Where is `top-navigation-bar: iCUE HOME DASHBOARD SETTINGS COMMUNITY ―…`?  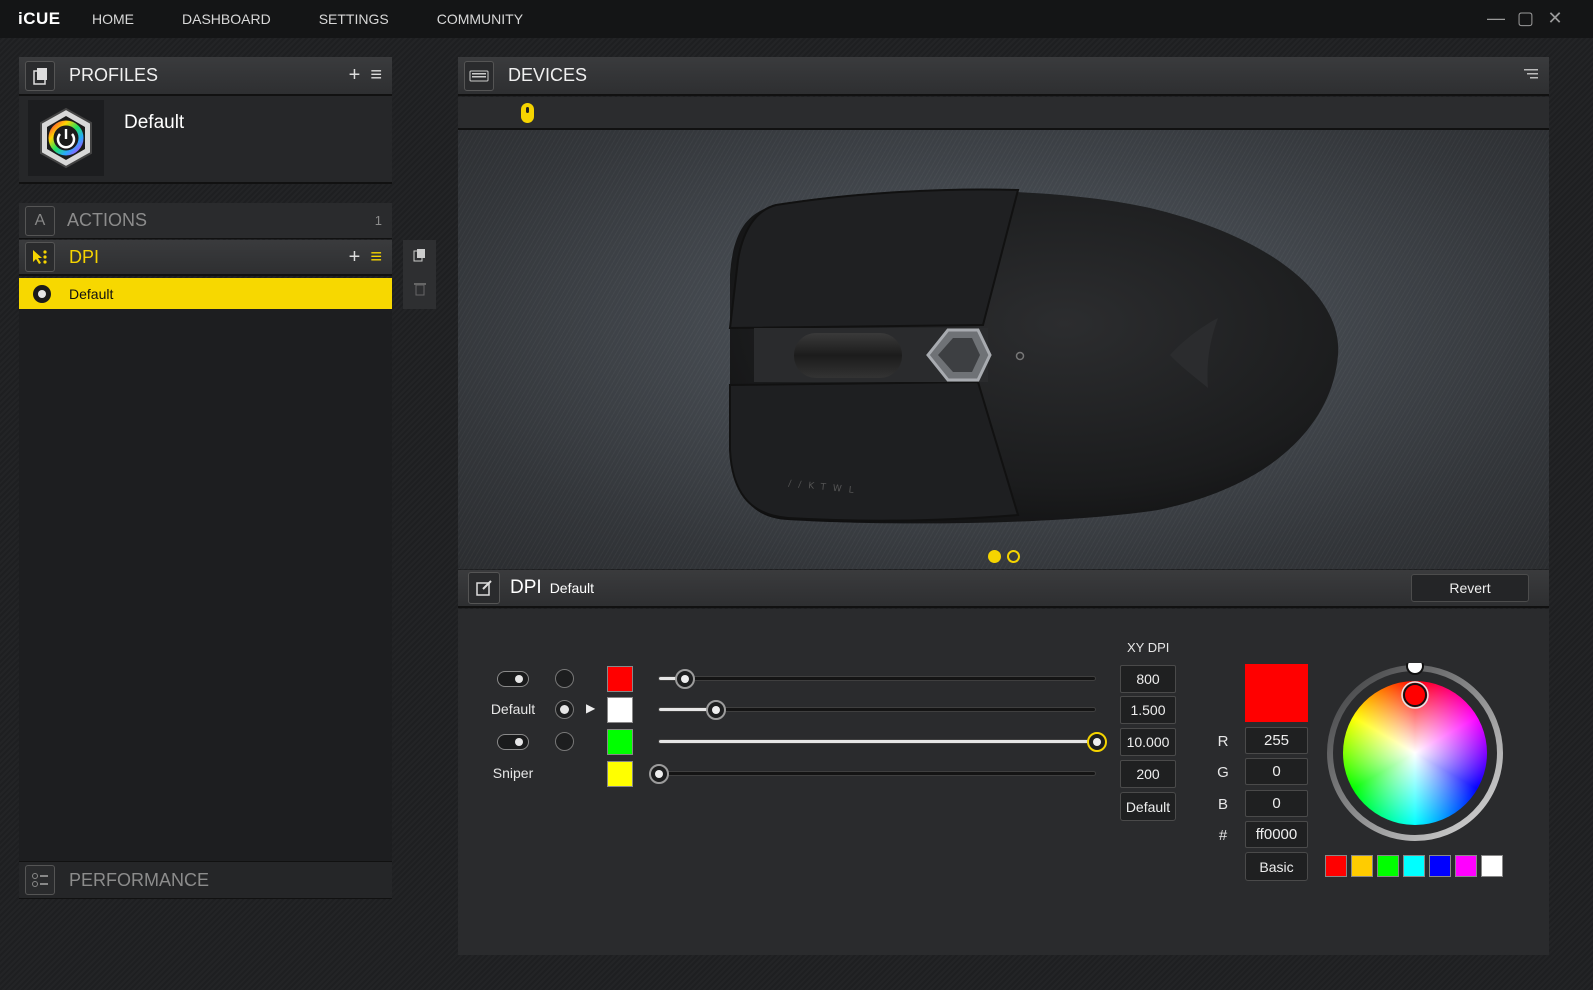
top-navigation-bar: iCUE HOME DASHBOARD SETTINGS COMMUNITY ―… is located at coordinates (796, 19).